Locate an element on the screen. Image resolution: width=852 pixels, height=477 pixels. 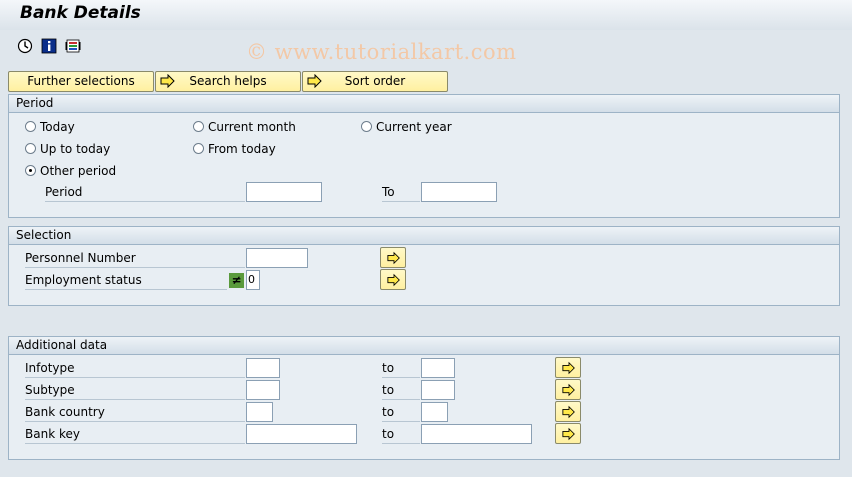
bank-country-label: Bank country is located at coordinates (135, 412).